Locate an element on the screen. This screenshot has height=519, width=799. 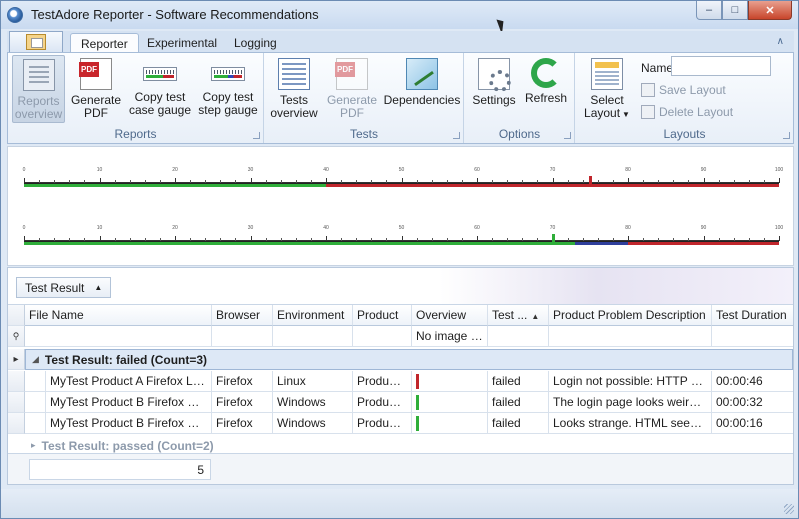
group-by-chip: Test Result ▲ is located at coordinates (64, 287).